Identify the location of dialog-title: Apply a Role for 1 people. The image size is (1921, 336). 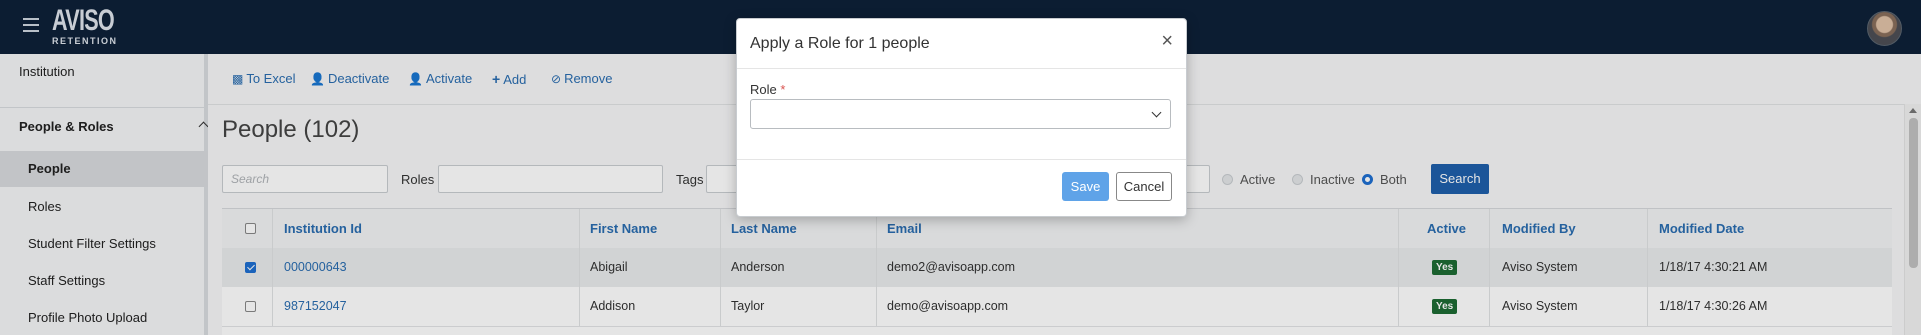
(840, 43).